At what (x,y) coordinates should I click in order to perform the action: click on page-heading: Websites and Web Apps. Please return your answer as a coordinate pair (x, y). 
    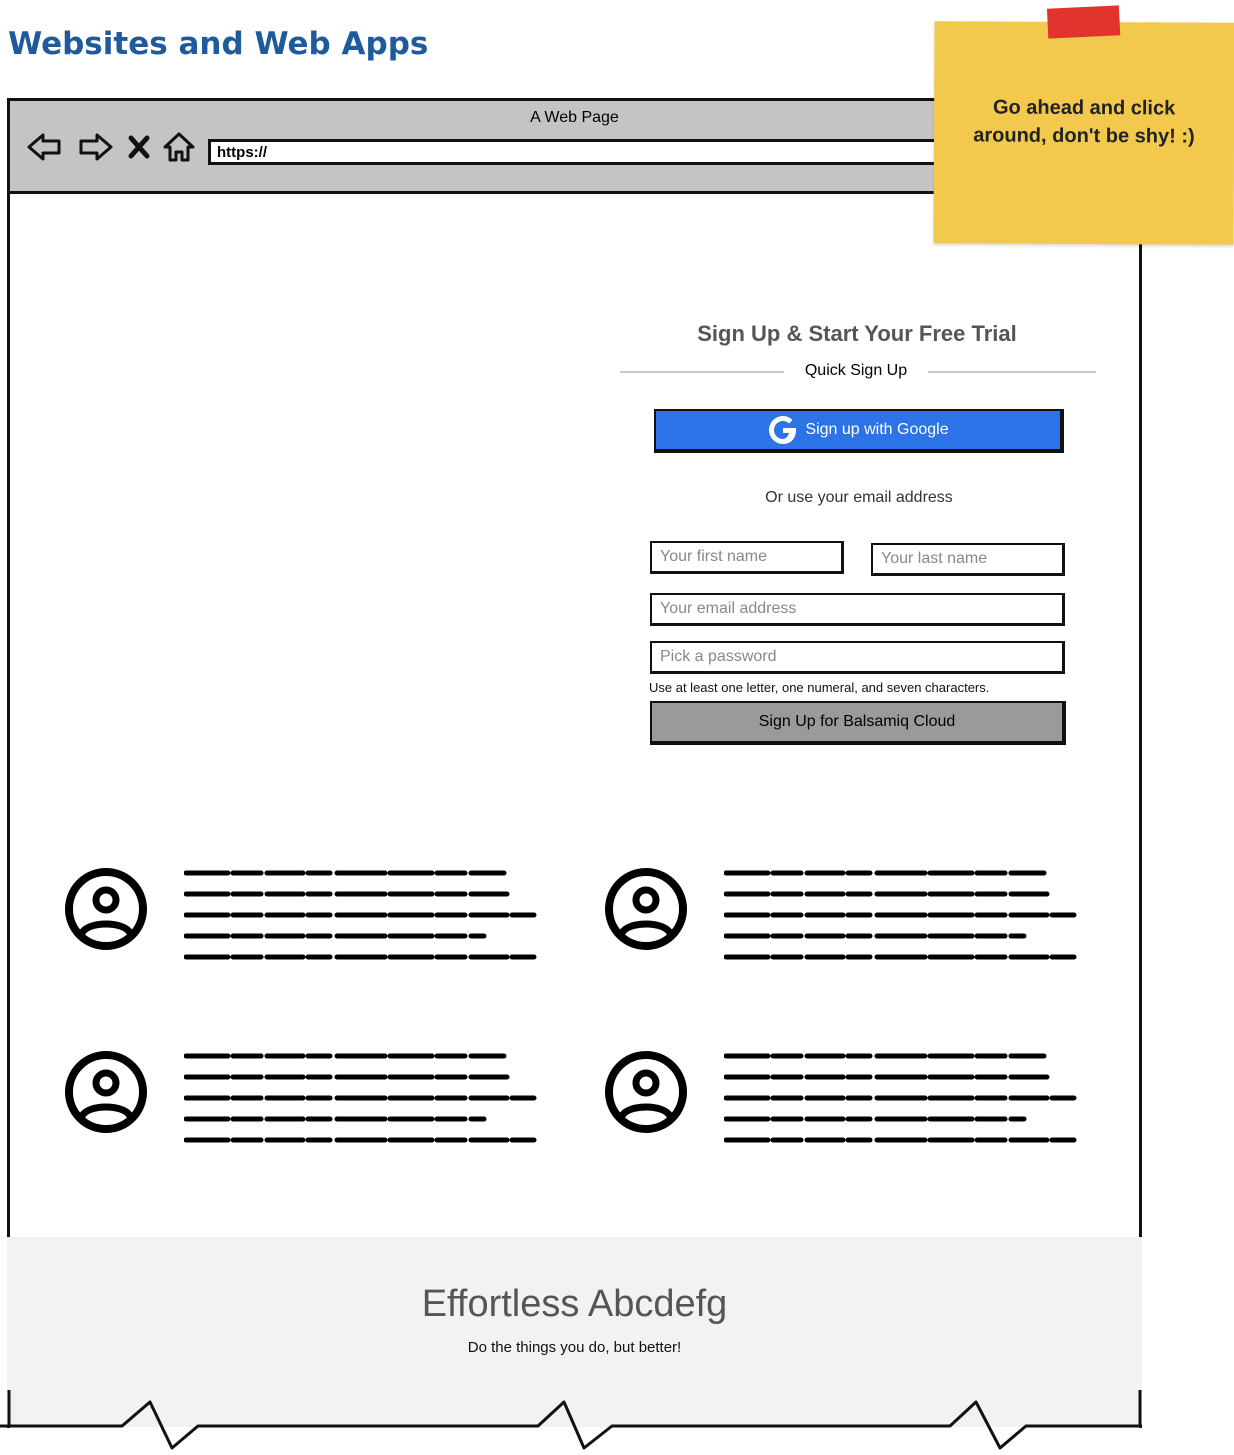
    Looking at the image, I should click on (218, 44).